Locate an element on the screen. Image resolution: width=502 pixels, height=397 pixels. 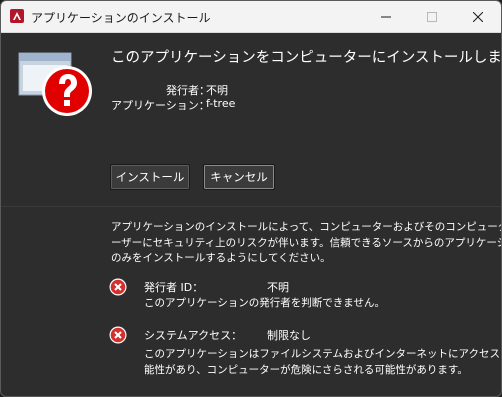
publisher-label: 発行者： is located at coordinates (188, 90).